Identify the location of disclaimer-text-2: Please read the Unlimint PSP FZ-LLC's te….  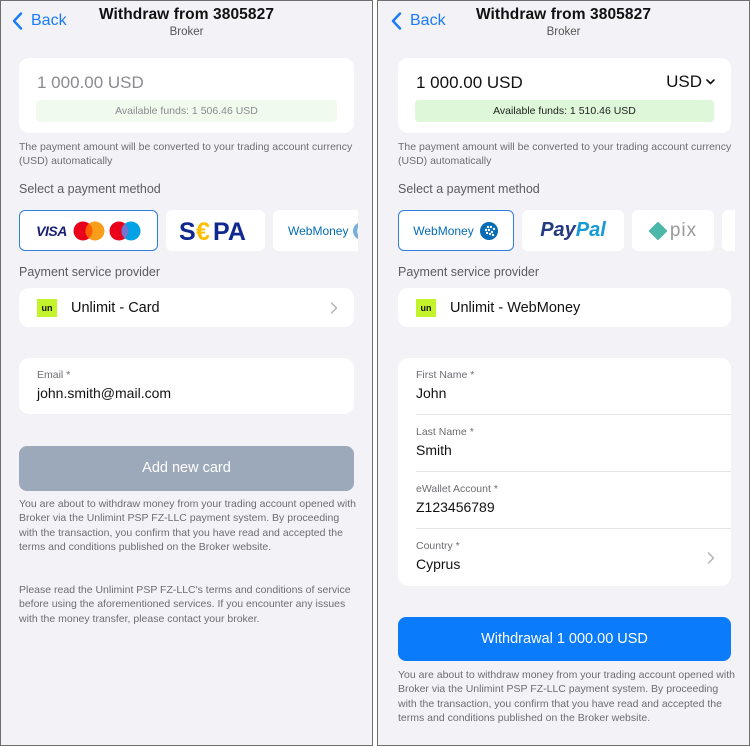
(185, 604).